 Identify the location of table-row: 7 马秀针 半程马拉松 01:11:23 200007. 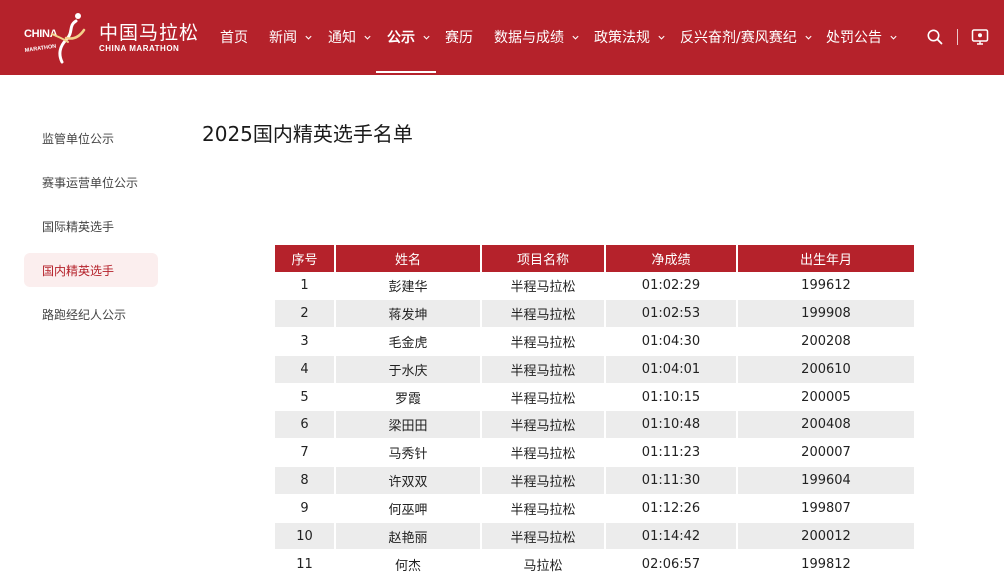
(594, 452).